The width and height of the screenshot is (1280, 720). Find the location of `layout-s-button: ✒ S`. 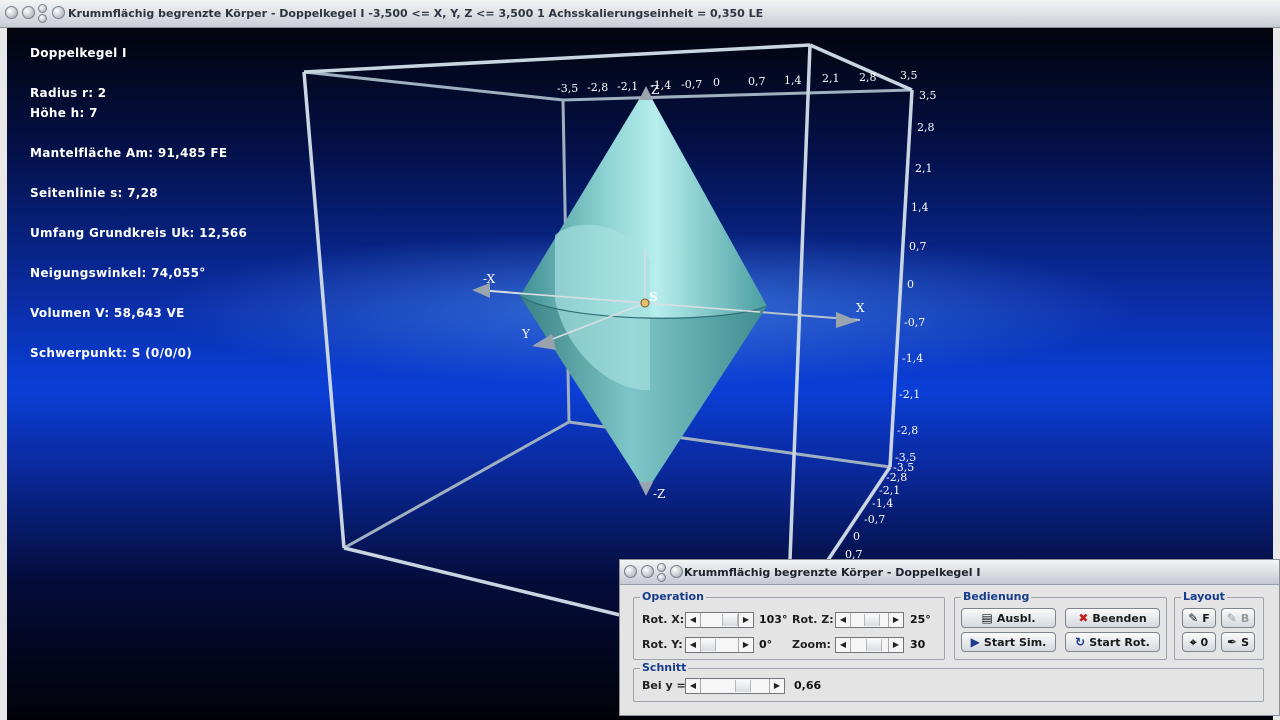

layout-s-button: ✒ S is located at coordinates (1238, 642).